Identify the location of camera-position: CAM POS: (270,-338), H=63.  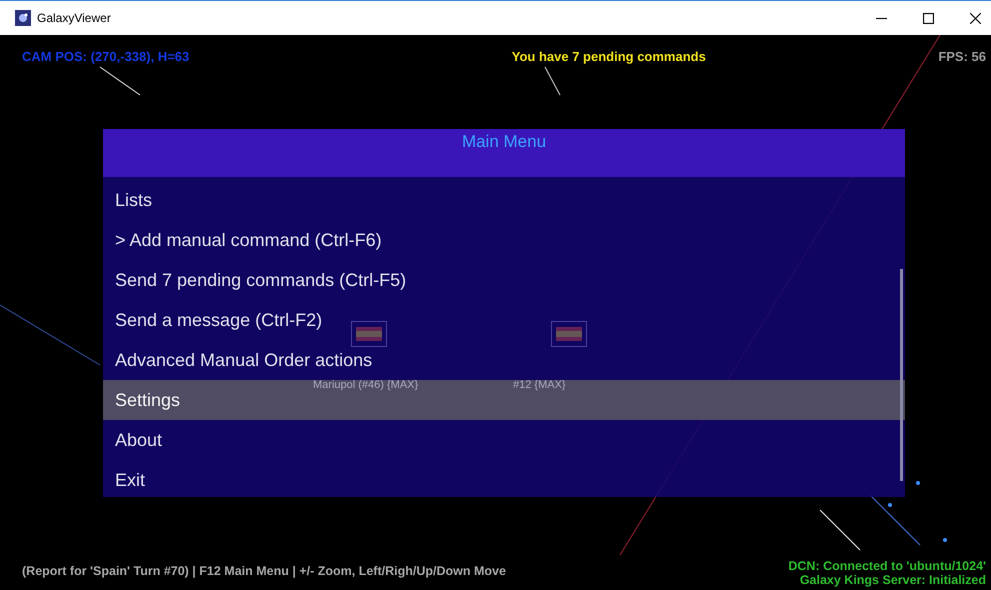
(106, 56).